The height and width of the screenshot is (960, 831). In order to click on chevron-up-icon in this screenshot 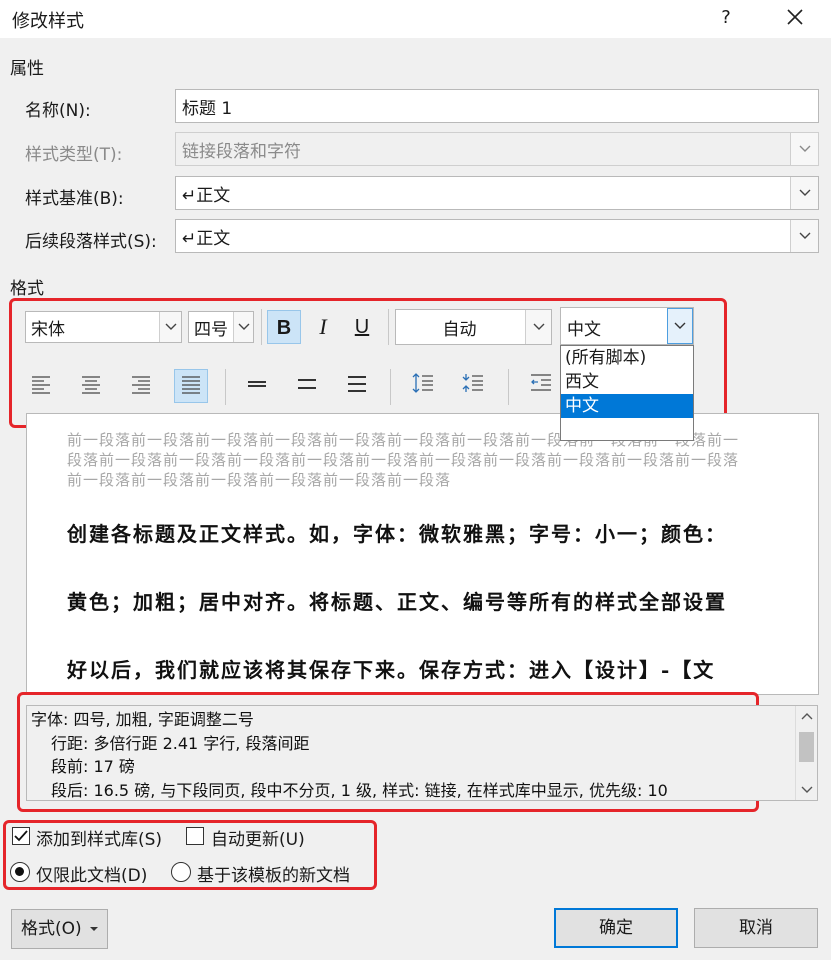, I will do `click(807, 716)`.